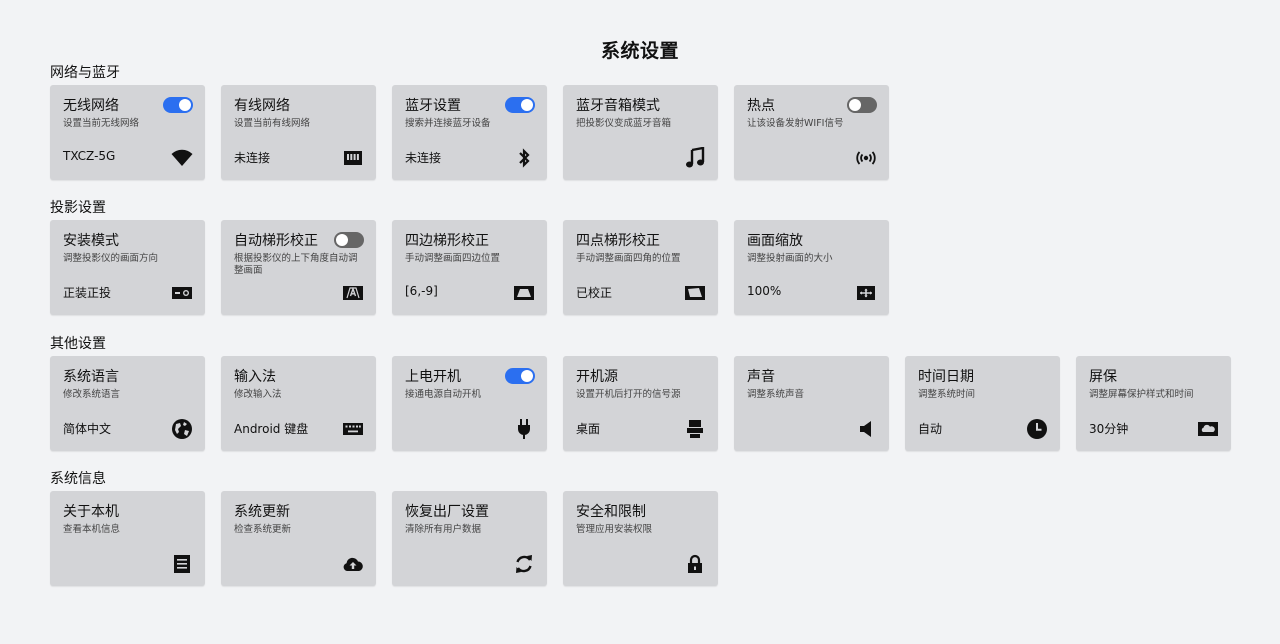 The image size is (1280, 644). What do you see at coordinates (127, 132) in the screenshot?
I see `settings-card: 无线网络设置当前无线网络 TXCZ-5G` at bounding box center [127, 132].